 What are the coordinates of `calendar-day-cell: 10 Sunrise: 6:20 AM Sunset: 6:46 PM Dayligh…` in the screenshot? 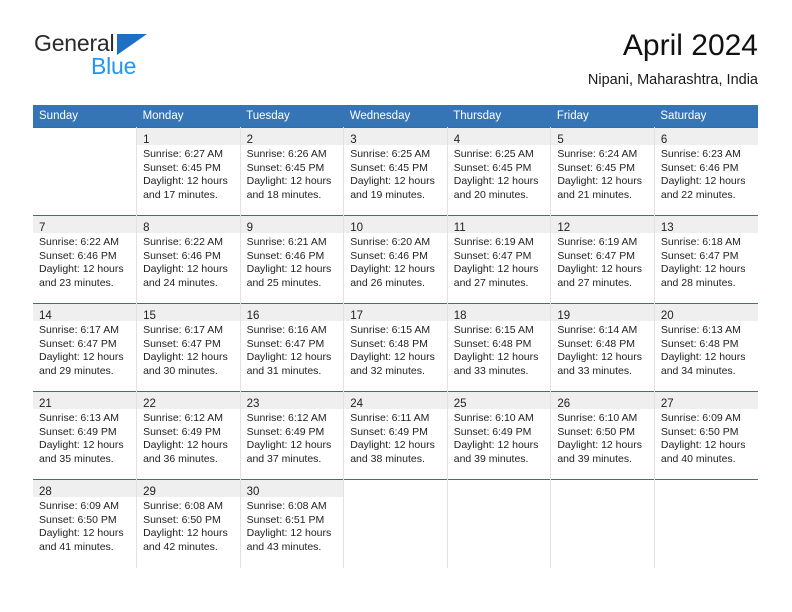 It's located at (395, 259).